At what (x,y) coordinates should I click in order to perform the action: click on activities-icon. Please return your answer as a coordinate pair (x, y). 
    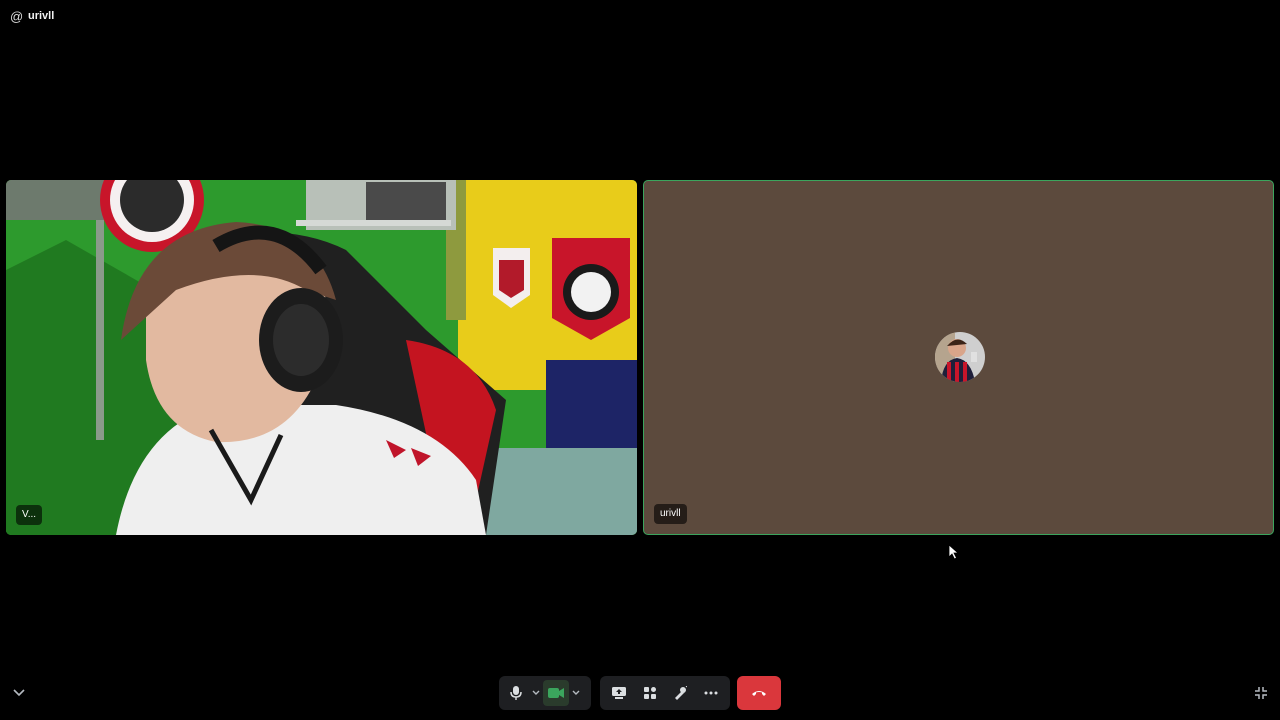
    Looking at the image, I should click on (649, 693).